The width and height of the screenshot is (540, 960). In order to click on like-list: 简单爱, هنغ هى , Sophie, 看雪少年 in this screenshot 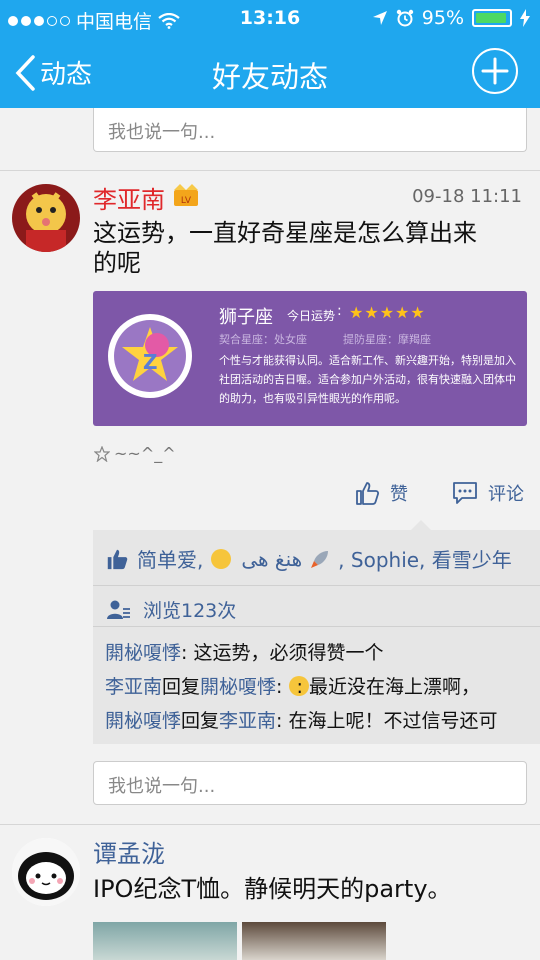, I will do `click(308, 558)`.